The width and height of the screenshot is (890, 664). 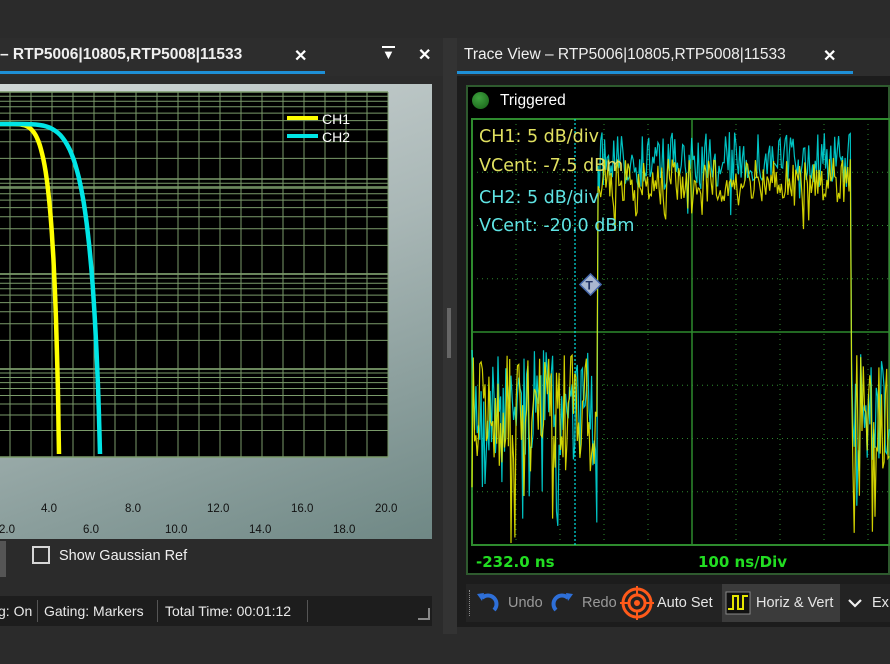 What do you see at coordinates (344, 530) in the screenshot?
I see `x-tick-label: 18.0` at bounding box center [344, 530].